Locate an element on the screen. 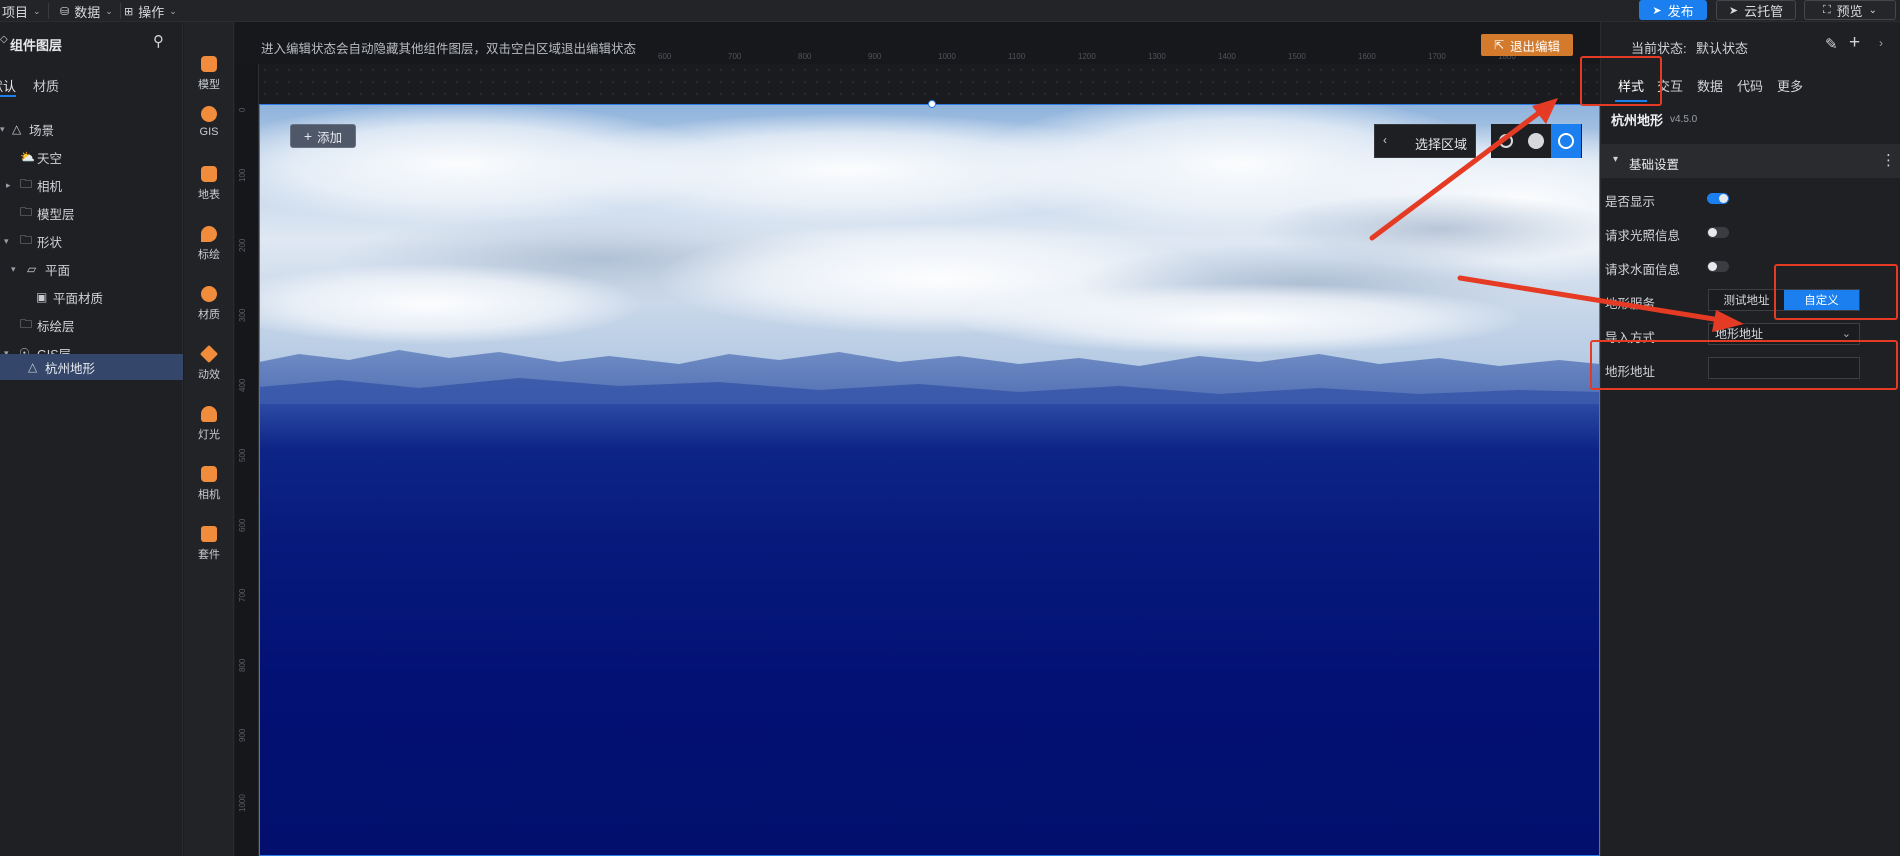 The height and width of the screenshot is (856, 1900). resize-handle is located at coordinates (932, 104).